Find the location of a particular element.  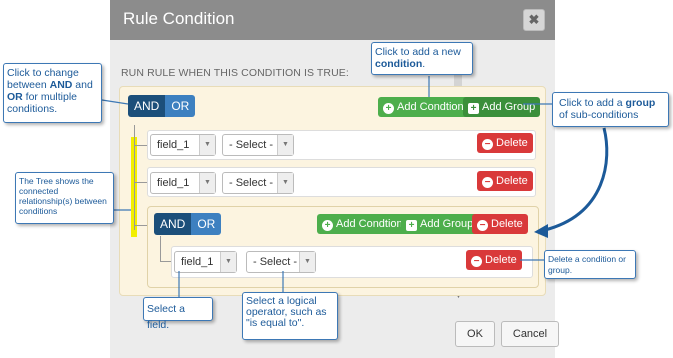

callout-delete: Delete a condition or group. is located at coordinates (590, 264).